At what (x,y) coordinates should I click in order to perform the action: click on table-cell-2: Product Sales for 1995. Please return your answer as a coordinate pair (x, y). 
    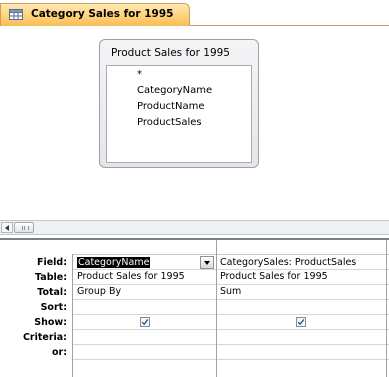
    Looking at the image, I should click on (274, 276).